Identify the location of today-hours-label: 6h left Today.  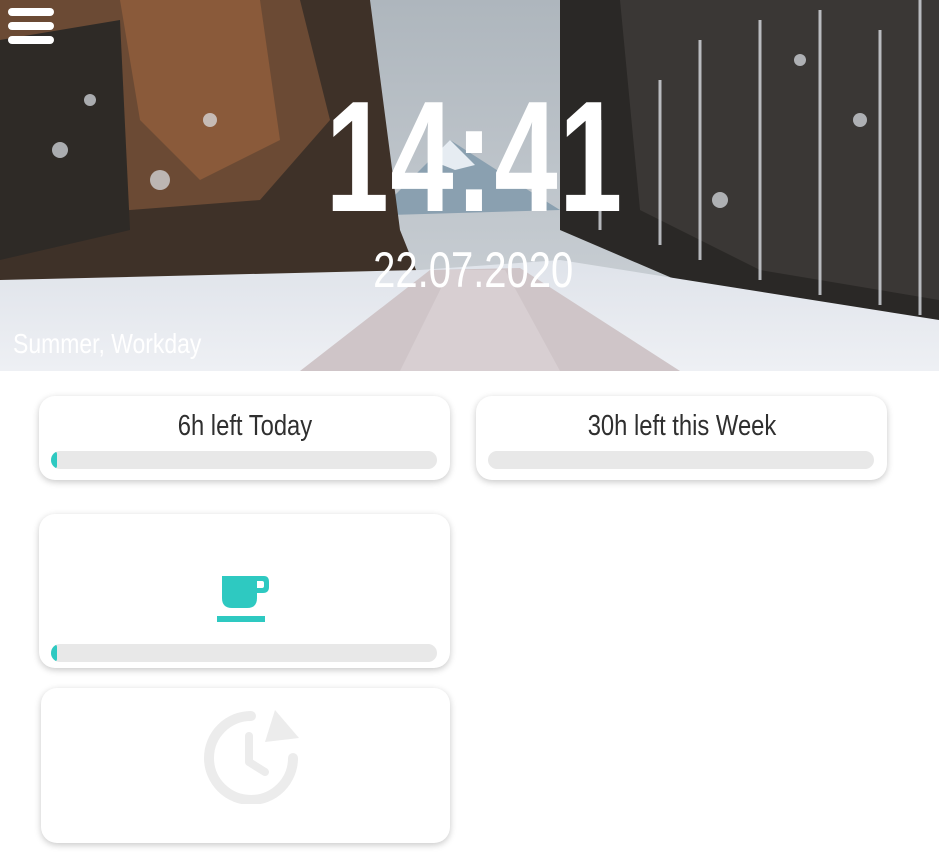
(244, 426).